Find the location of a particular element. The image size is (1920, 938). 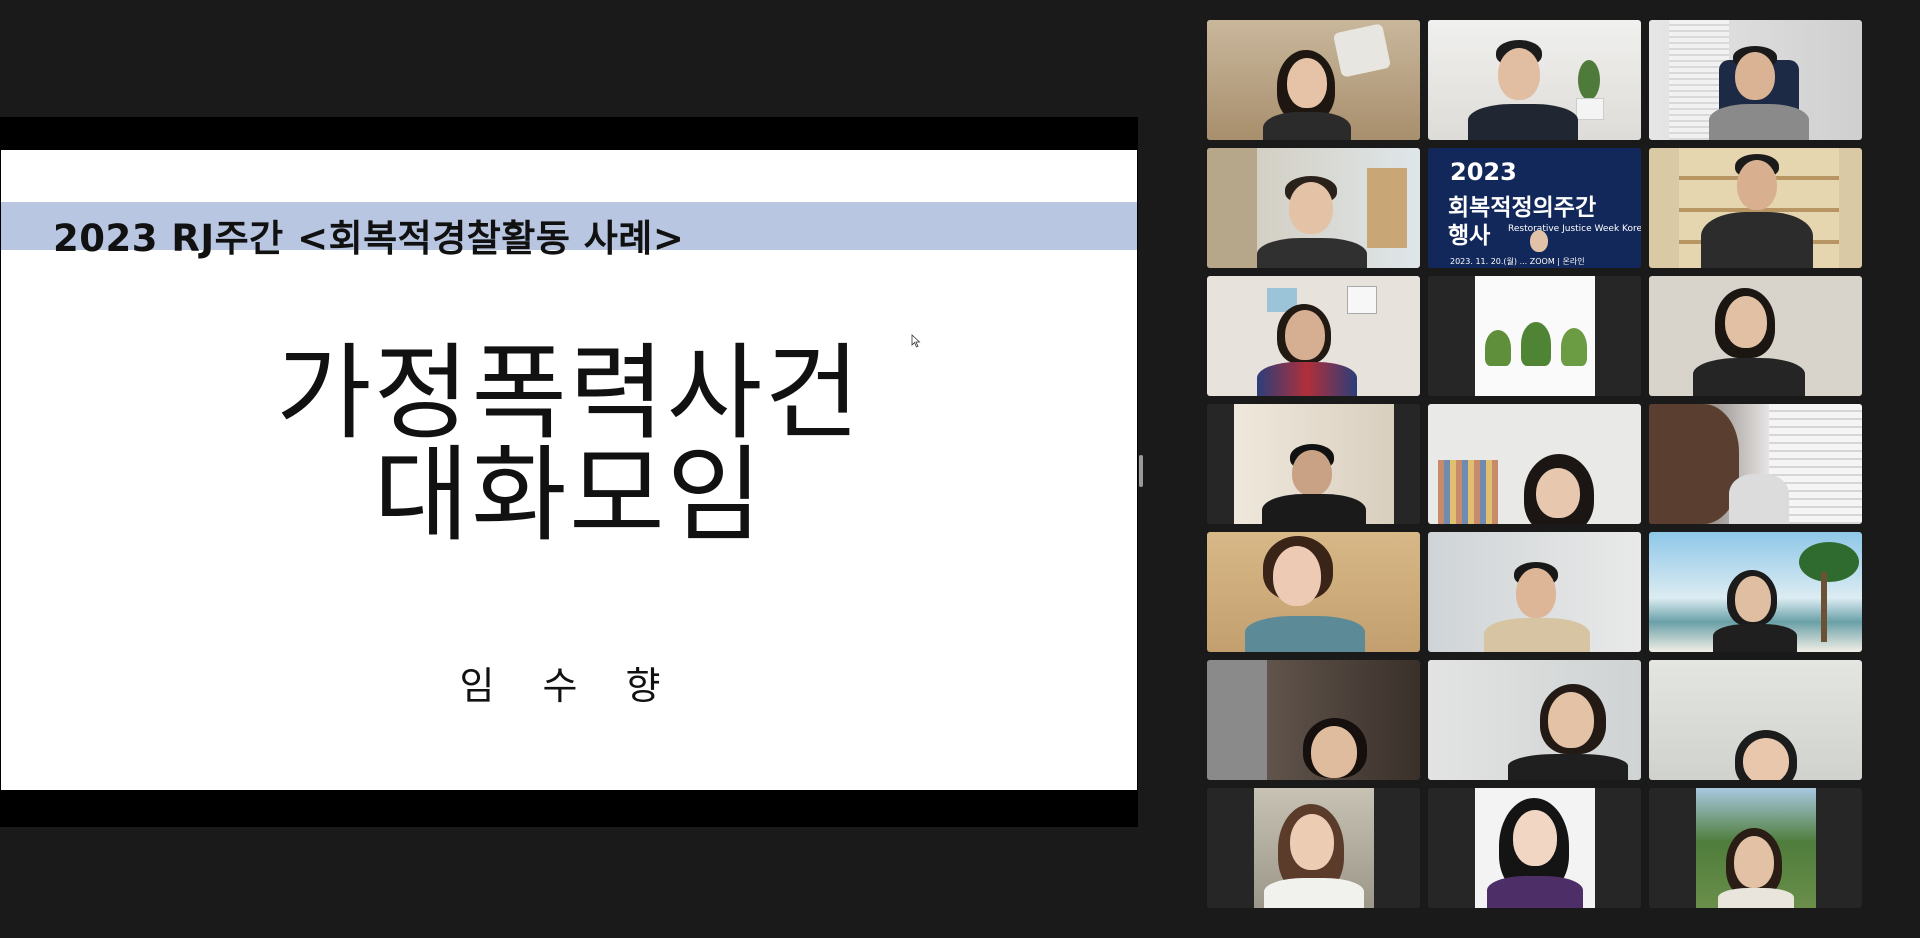

slide-title-line1: 가정폭력사건 is located at coordinates (569, 393).